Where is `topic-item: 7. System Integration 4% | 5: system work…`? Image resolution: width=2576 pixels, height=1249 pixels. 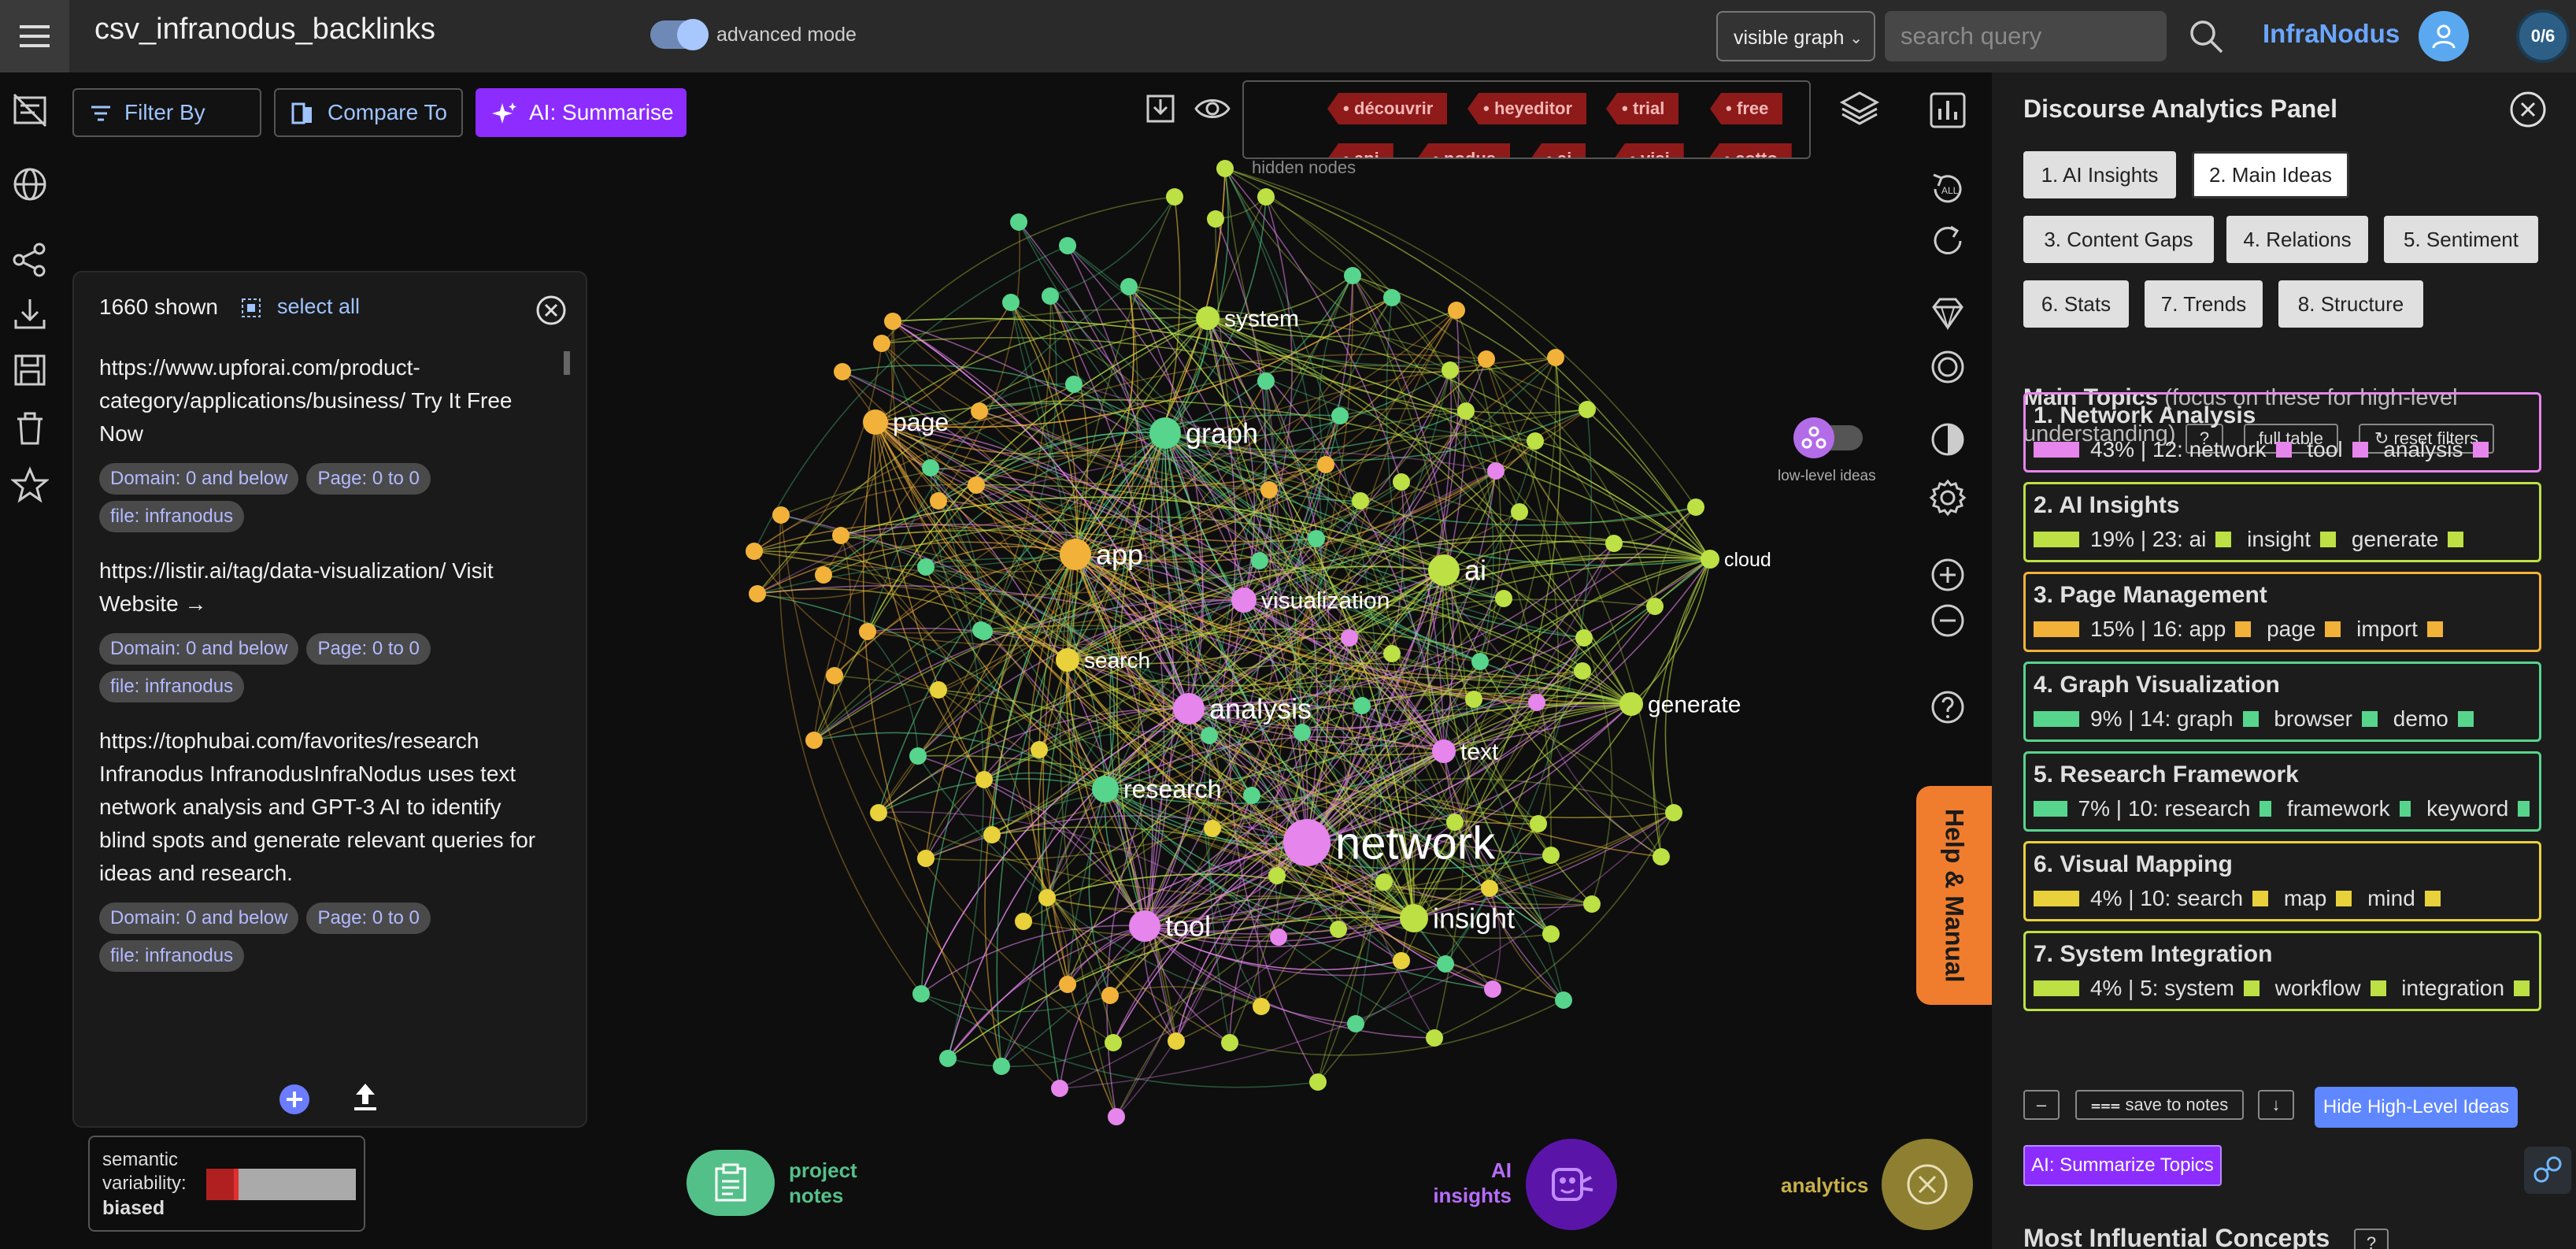 topic-item: 7. System Integration 4% | 5: system work… is located at coordinates (2282, 971).